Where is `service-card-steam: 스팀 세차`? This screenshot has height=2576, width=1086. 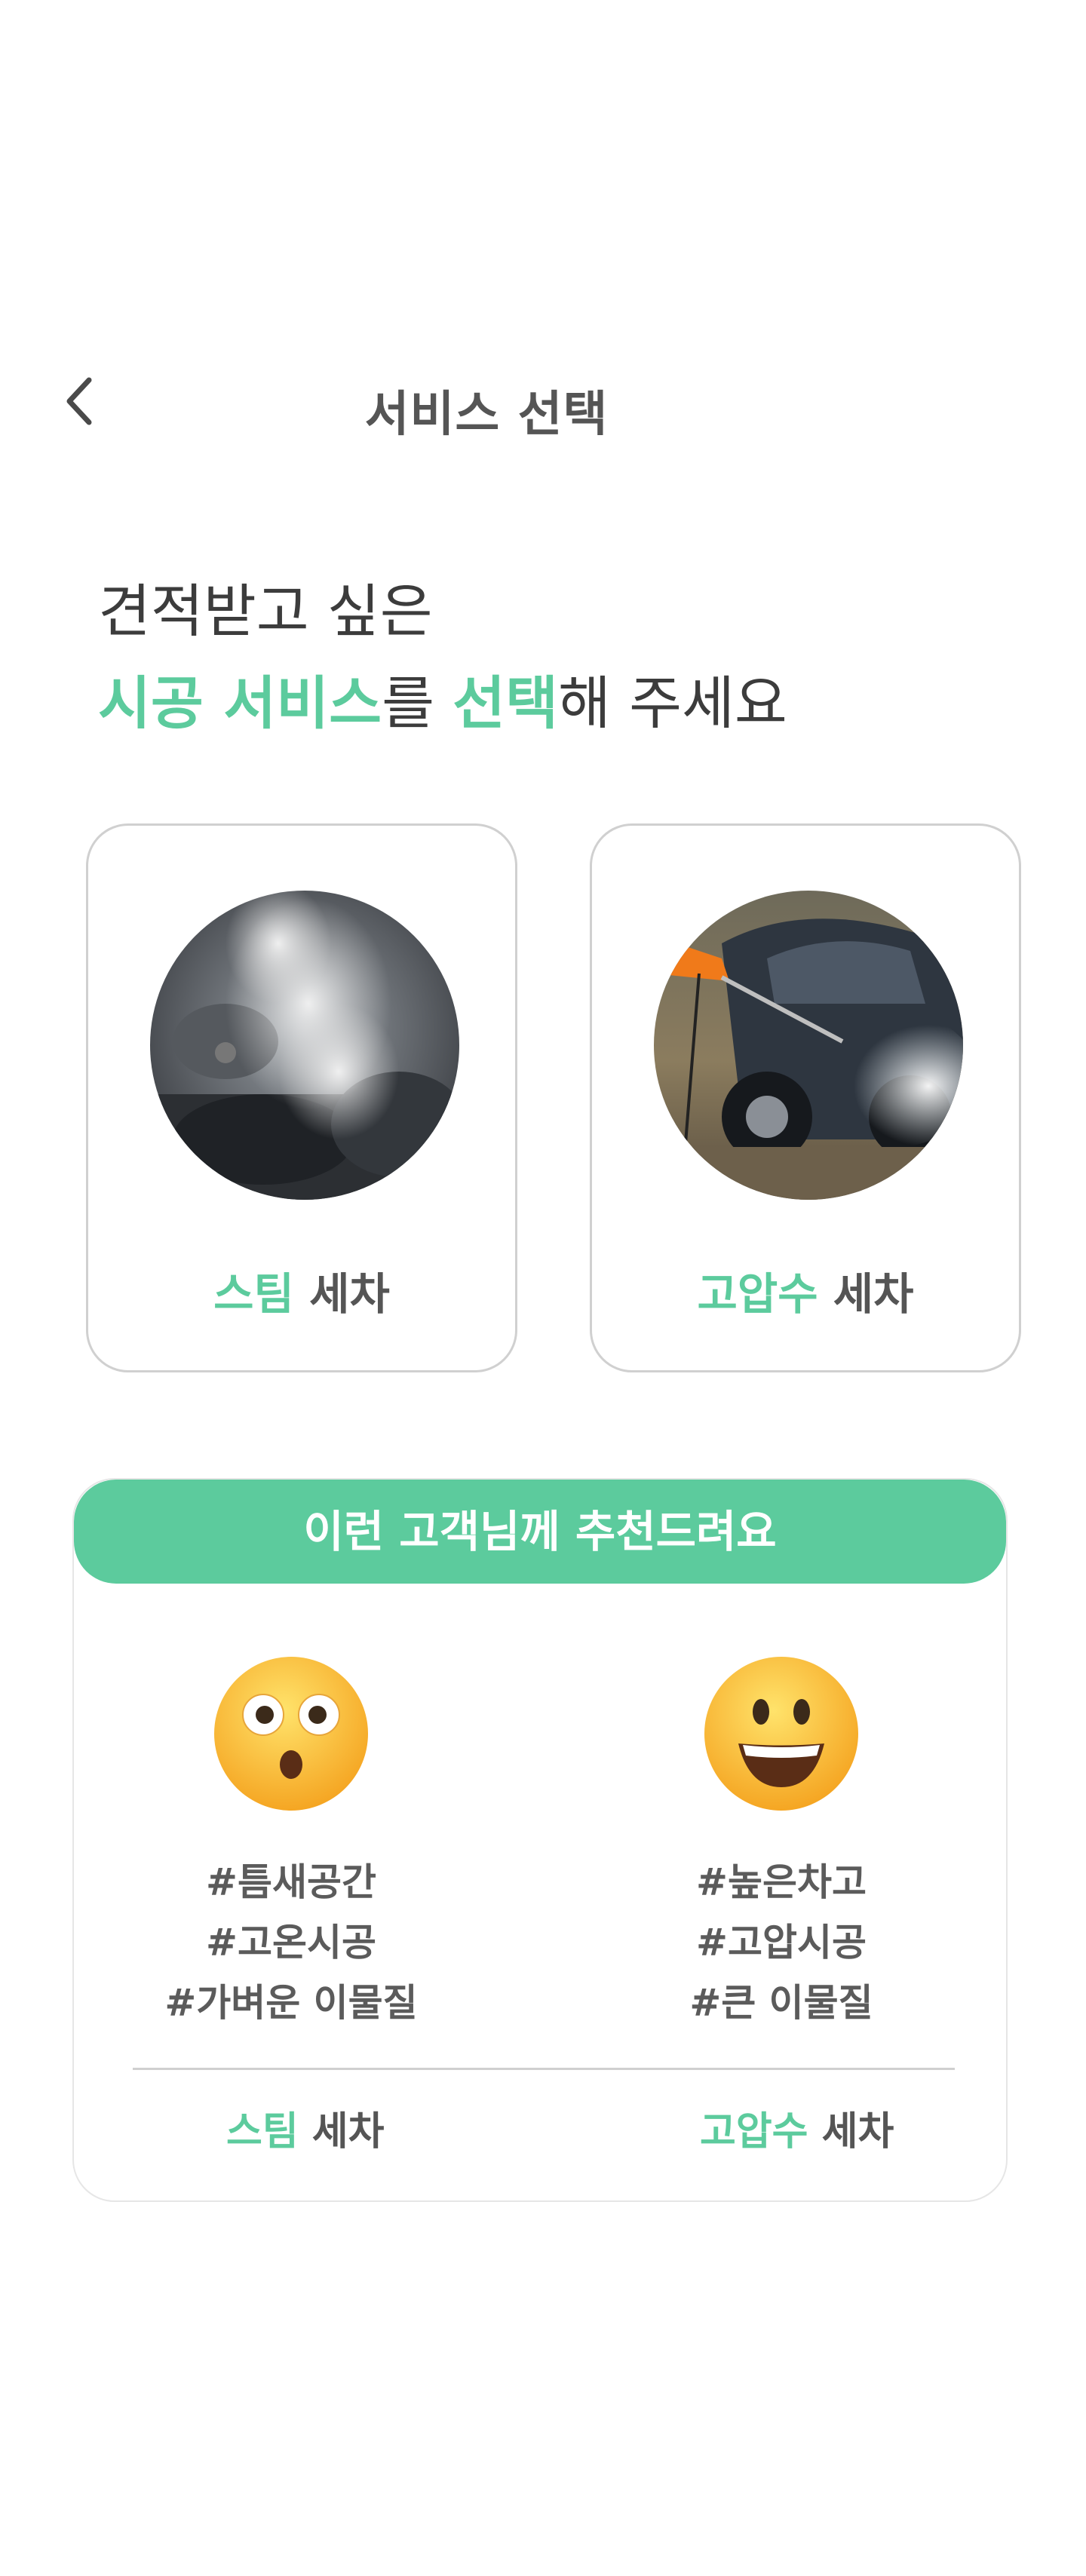 service-card-steam: 스팀 세차 is located at coordinates (301, 1097).